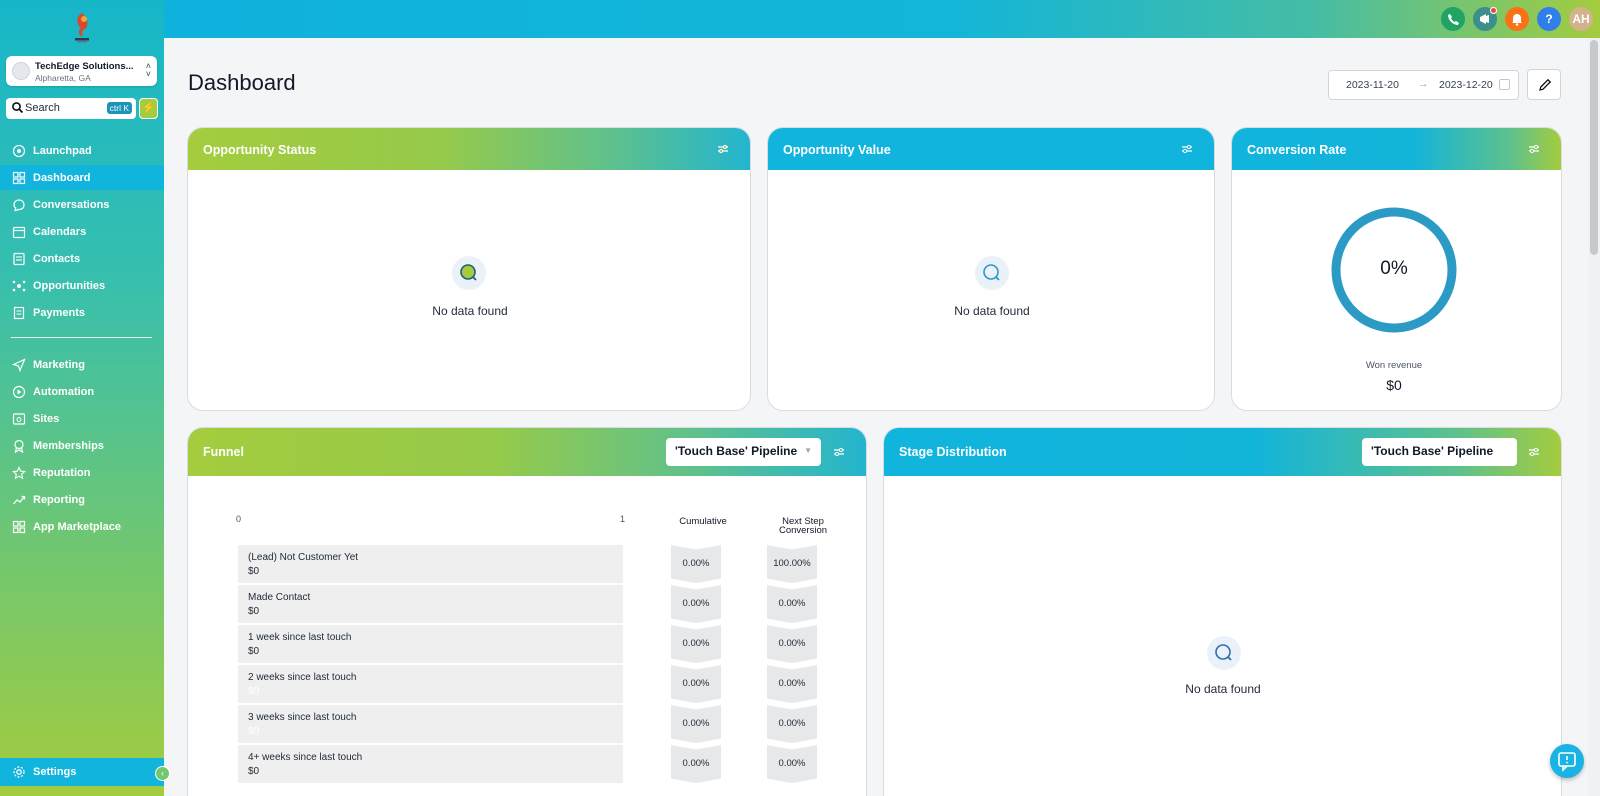  Describe the element at coordinates (162, 773) in the screenshot. I see `collapse-sidebar-icon: ‹` at that location.